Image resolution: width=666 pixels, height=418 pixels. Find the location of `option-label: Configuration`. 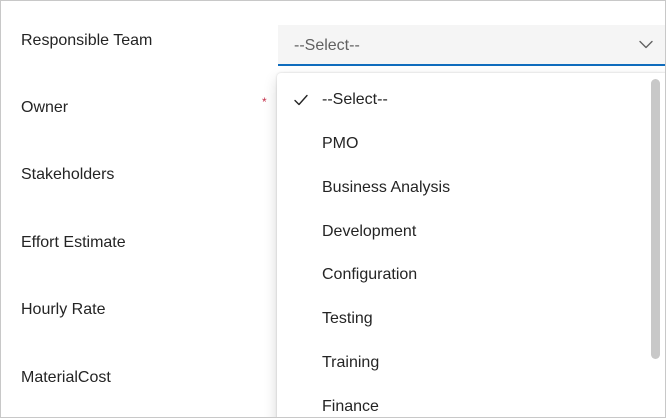

option-label: Configuration is located at coordinates (370, 274).